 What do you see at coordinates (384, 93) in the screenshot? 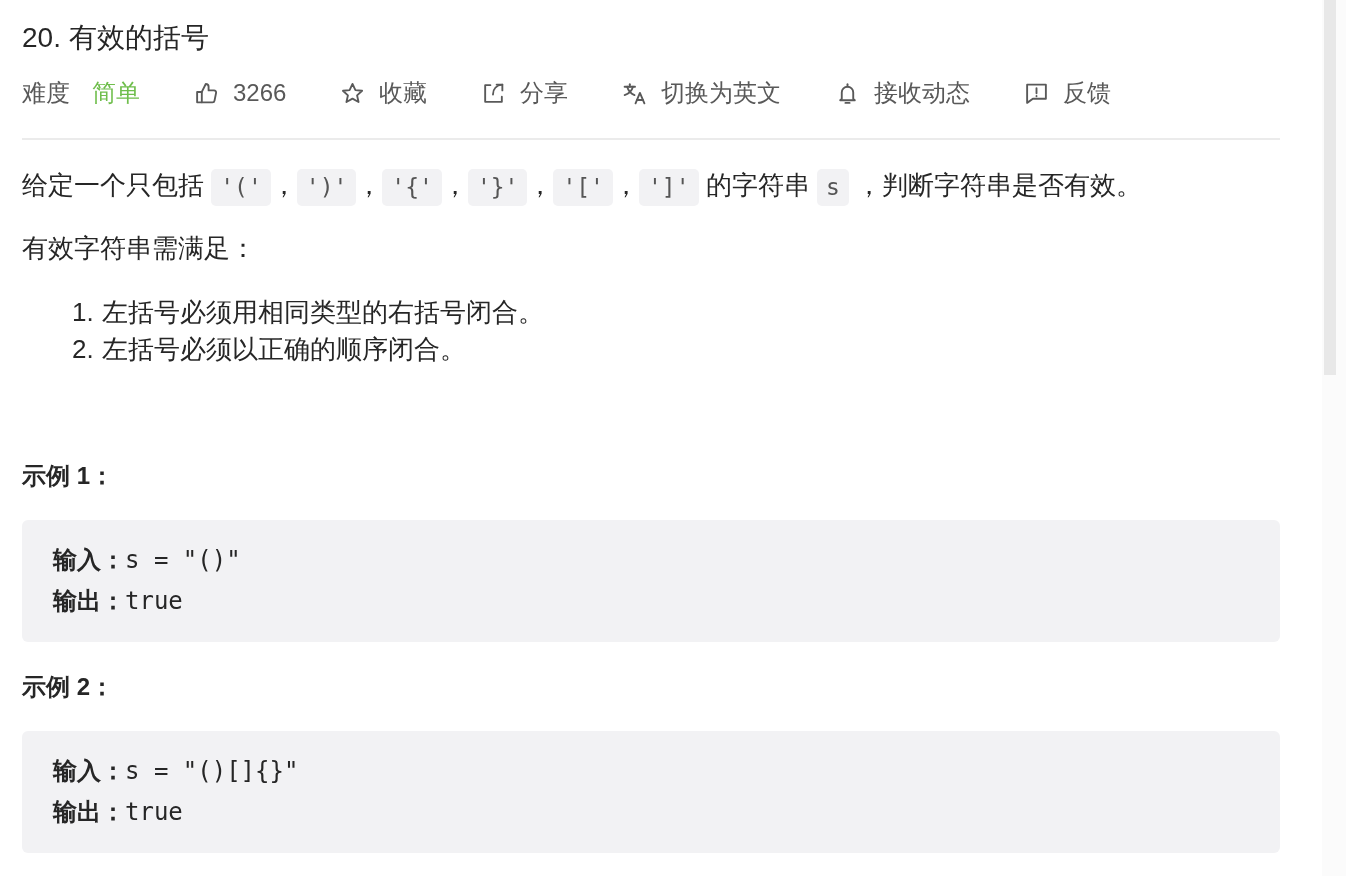
I see `favorite-button: 收藏` at bounding box center [384, 93].